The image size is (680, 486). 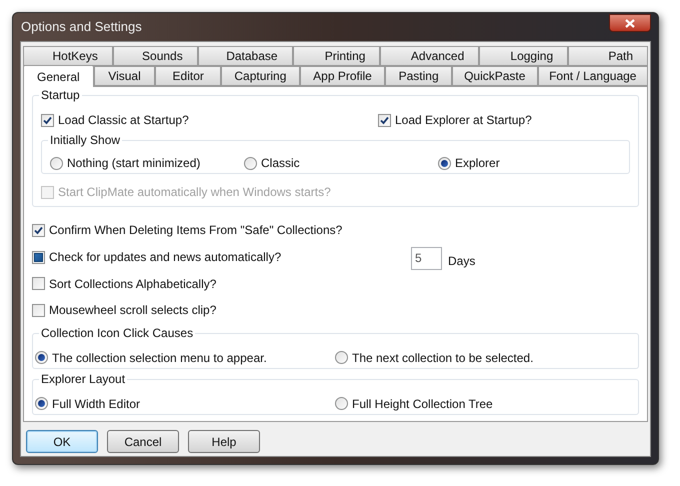 I want to click on close-icon, so click(x=630, y=23).